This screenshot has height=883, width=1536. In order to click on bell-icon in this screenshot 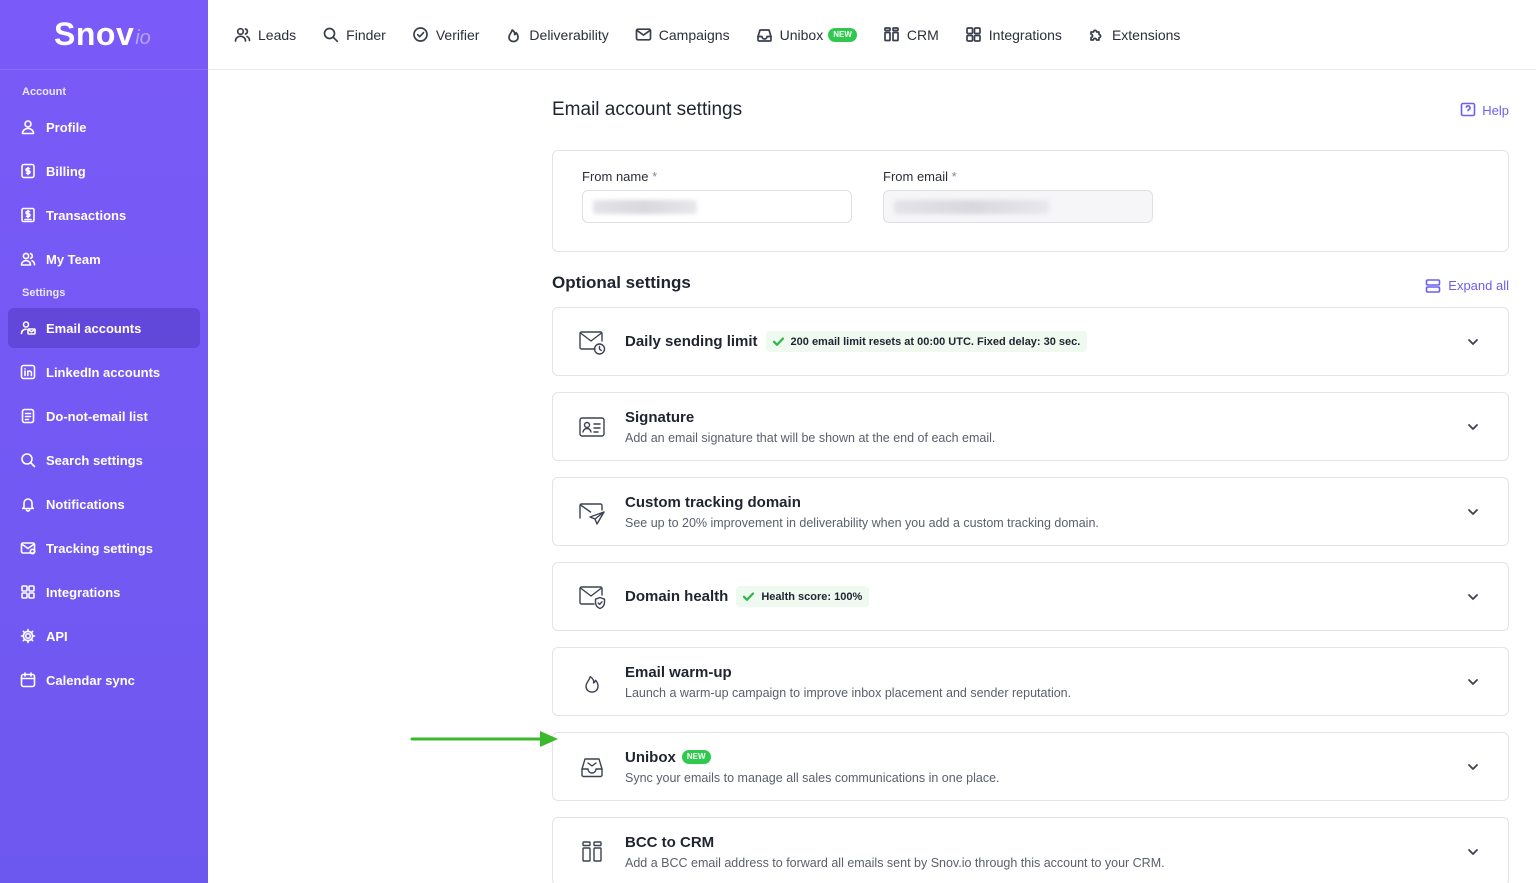, I will do `click(28, 504)`.